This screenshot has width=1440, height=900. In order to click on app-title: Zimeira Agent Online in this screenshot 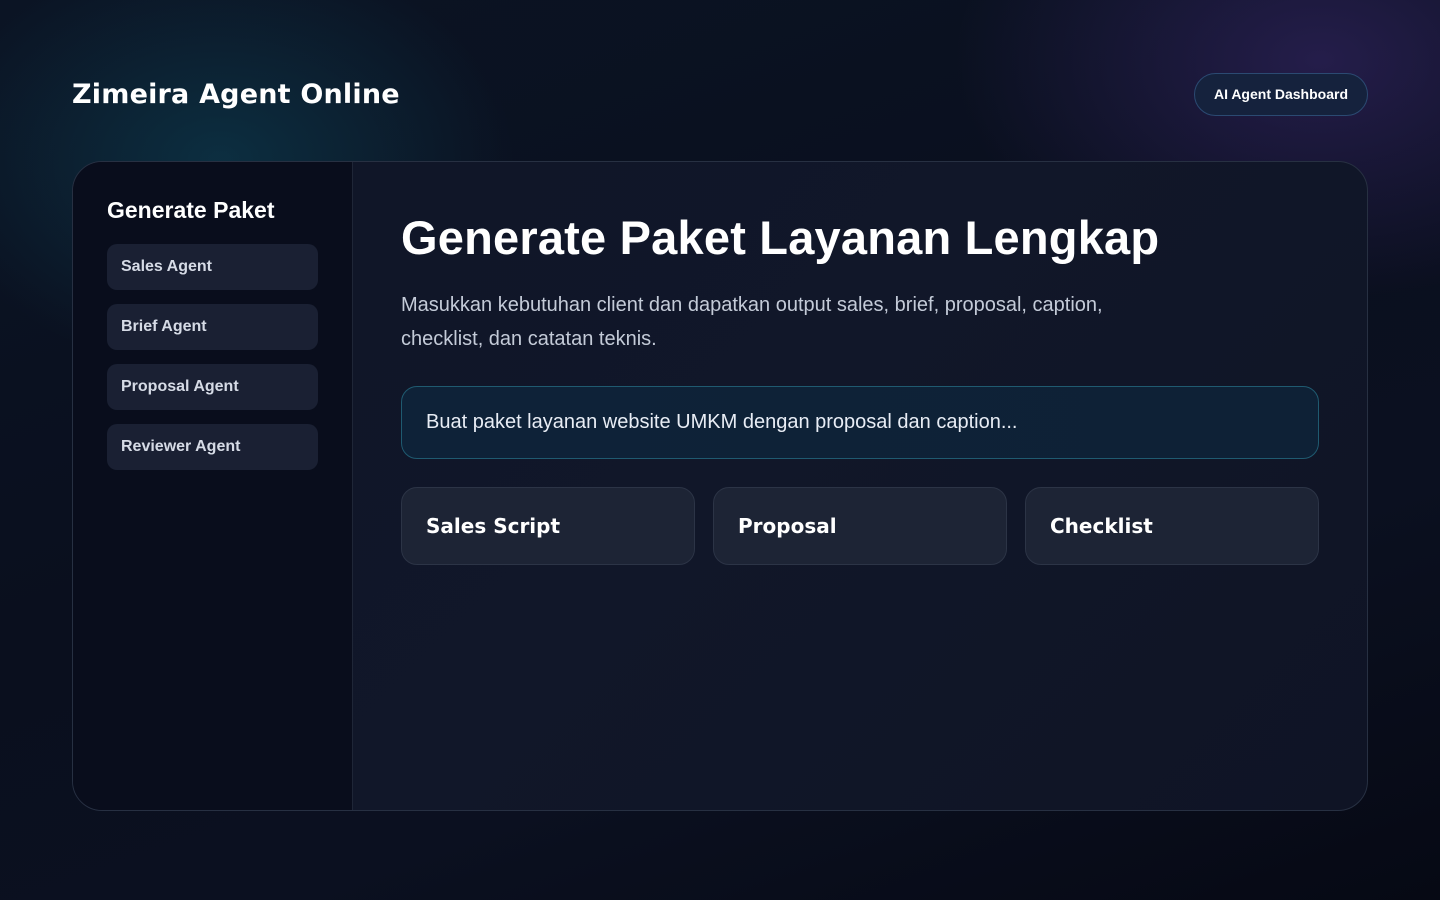, I will do `click(236, 94)`.